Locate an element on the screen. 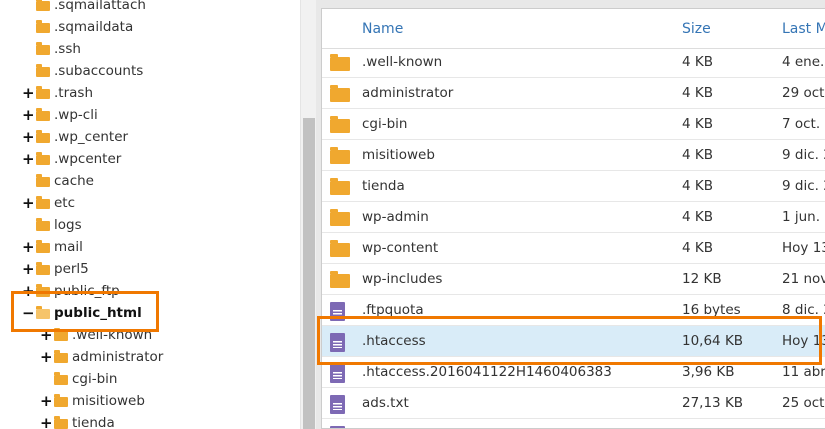 The image size is (825, 429). tree-item: .subaccounts is located at coordinates (82, 71).